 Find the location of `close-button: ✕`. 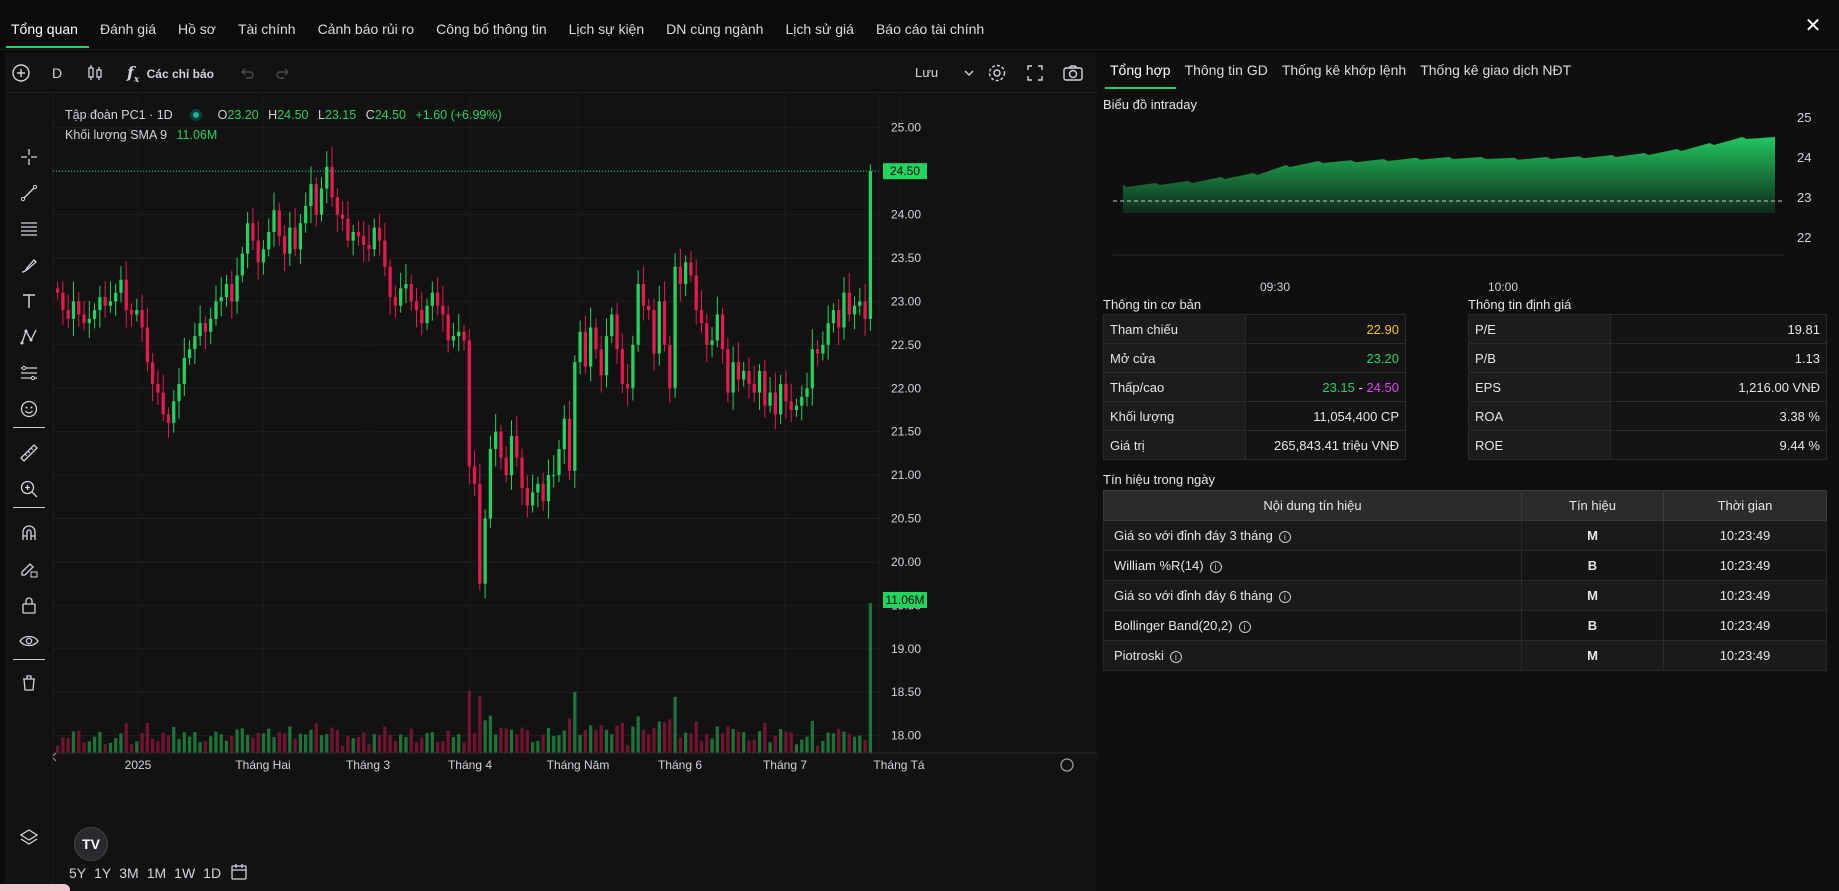

close-button: ✕ is located at coordinates (1813, 26).